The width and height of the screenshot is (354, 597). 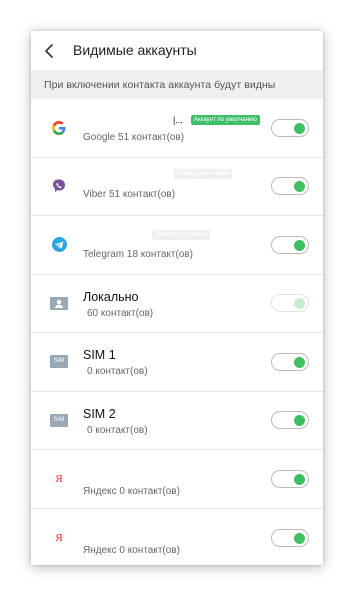 What do you see at coordinates (135, 50) in the screenshot?
I see `page-title: Видимые аккаунты` at bounding box center [135, 50].